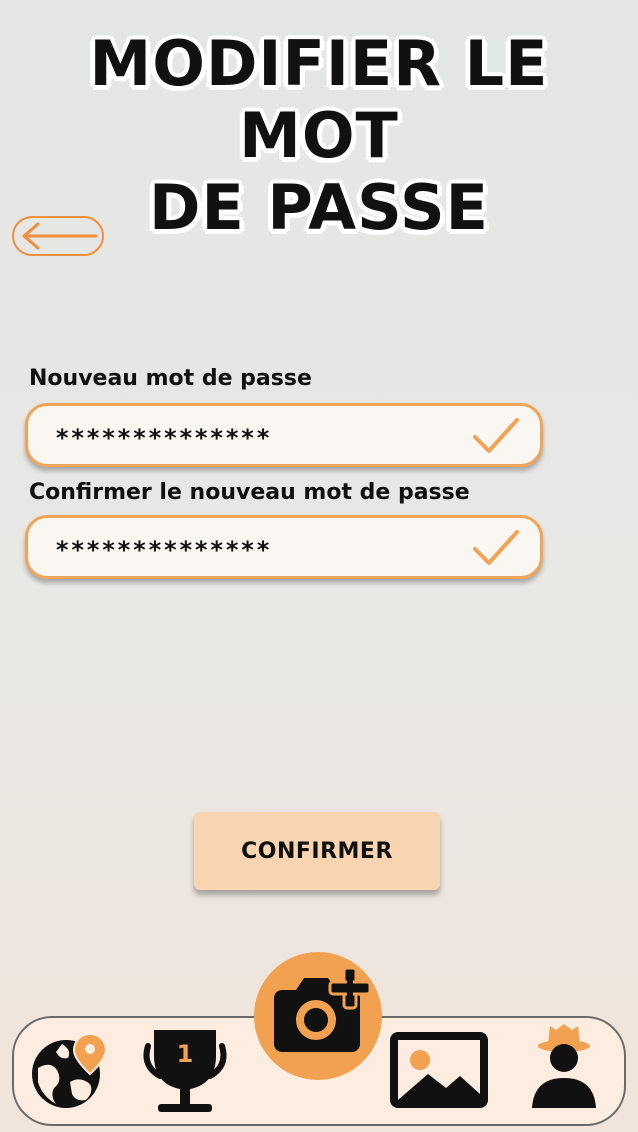 The width and height of the screenshot is (638, 1132). I want to click on arrow-left-icon, so click(60, 236).